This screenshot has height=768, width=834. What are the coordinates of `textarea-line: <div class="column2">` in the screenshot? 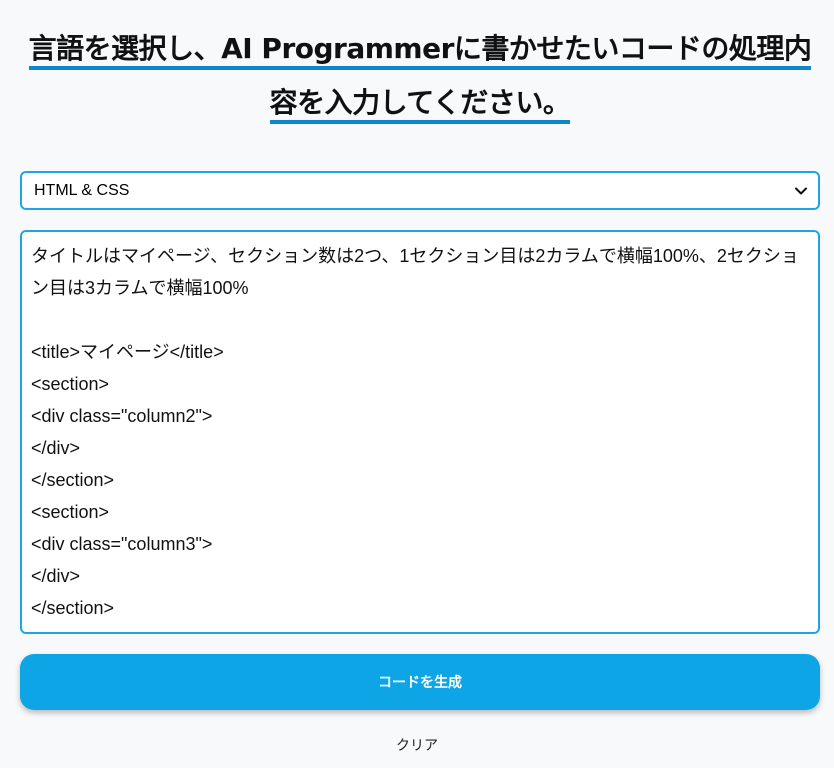 It's located at (122, 416).